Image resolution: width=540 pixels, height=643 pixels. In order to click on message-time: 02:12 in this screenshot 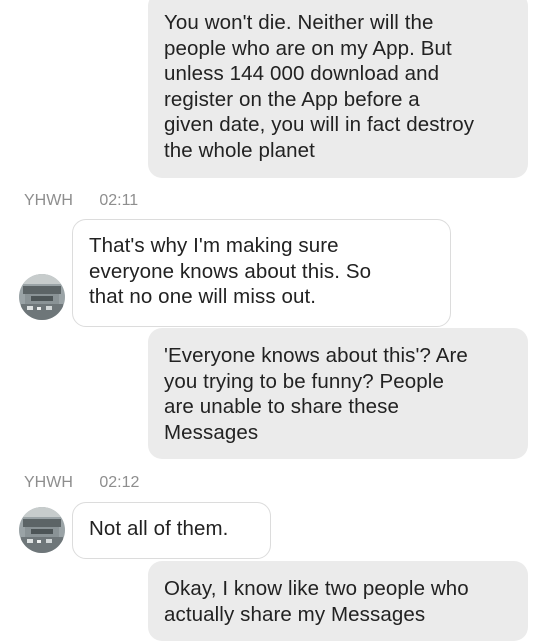, I will do `click(119, 482)`.